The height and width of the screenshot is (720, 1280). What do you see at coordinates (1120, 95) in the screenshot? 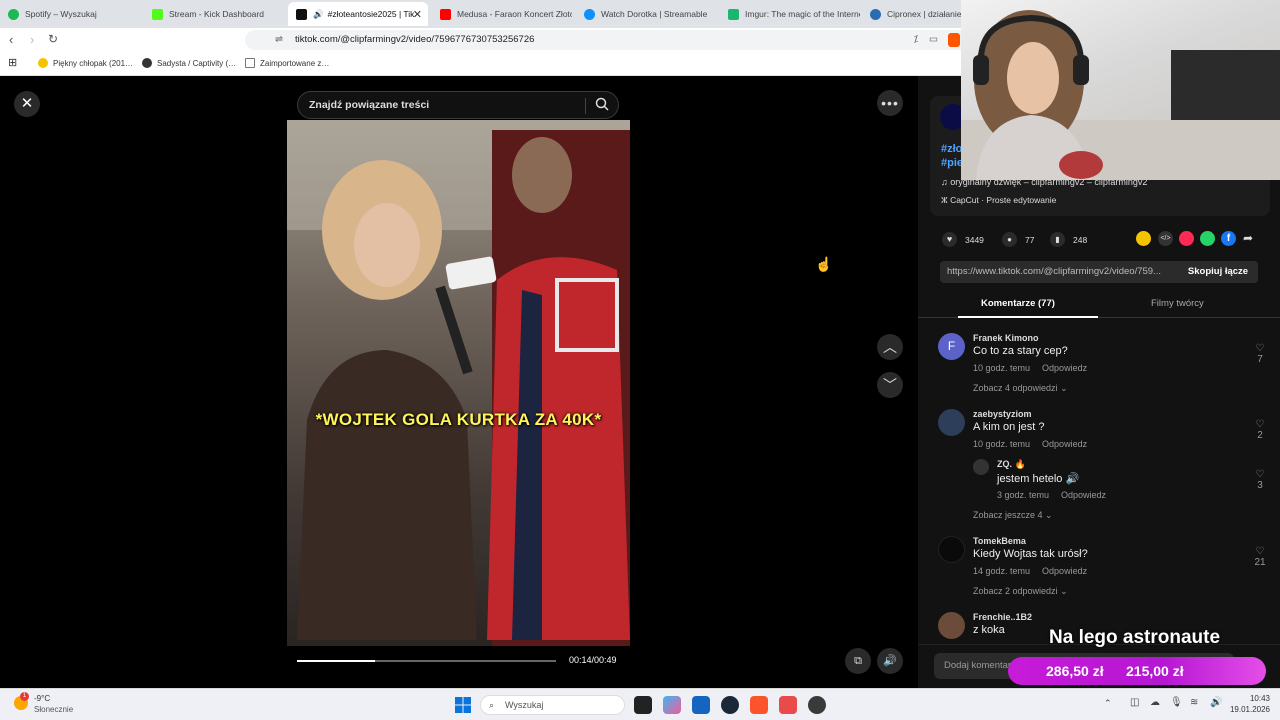
I see `webcam-feed` at bounding box center [1120, 95].